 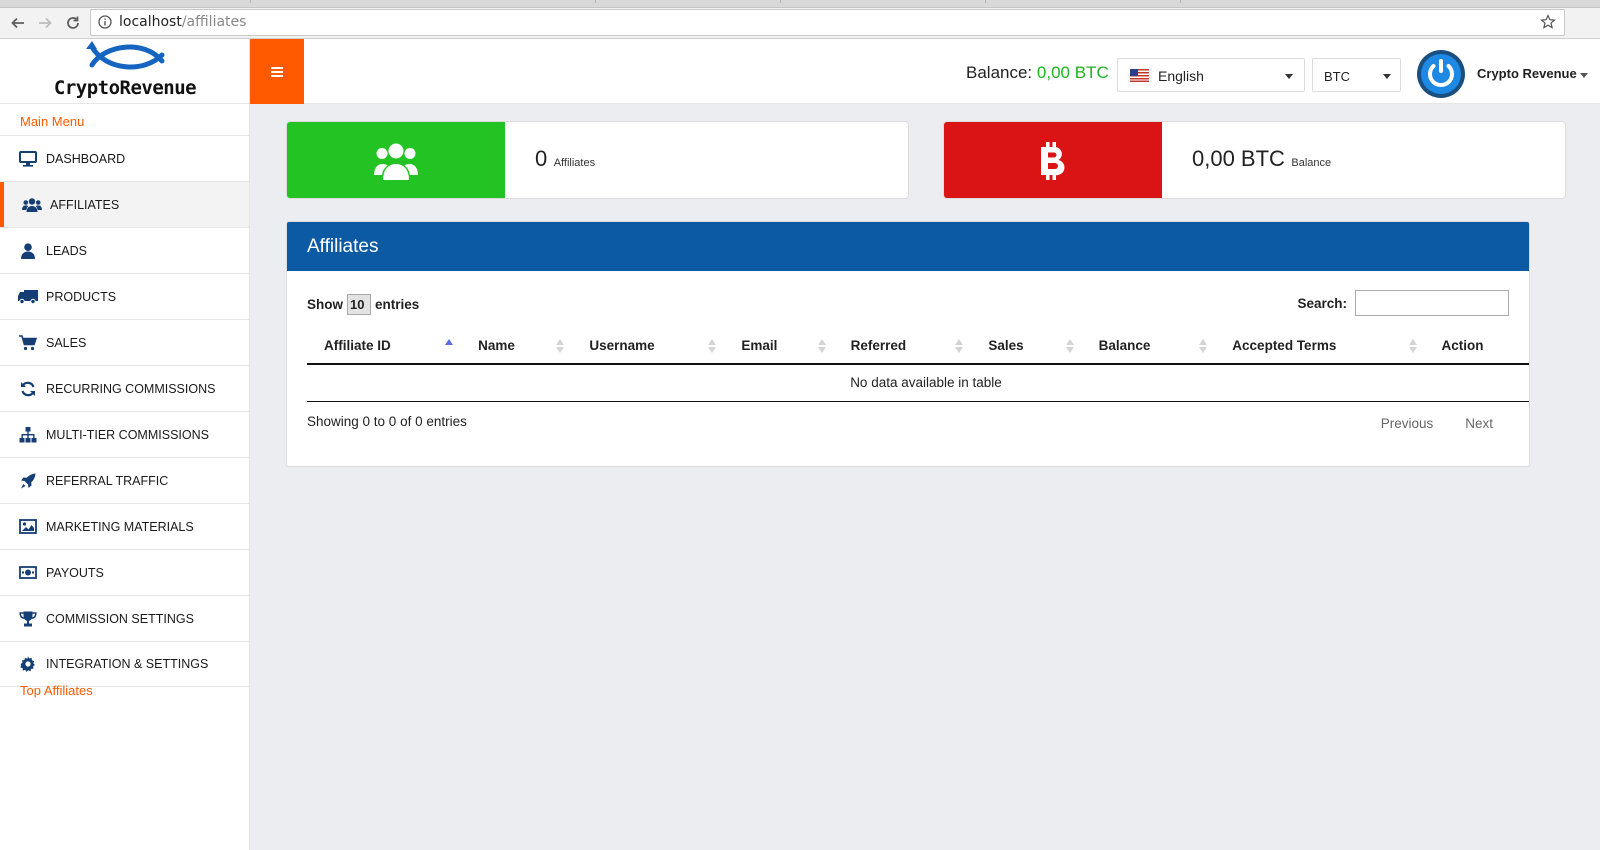 I want to click on avatar, so click(x=1441, y=74).